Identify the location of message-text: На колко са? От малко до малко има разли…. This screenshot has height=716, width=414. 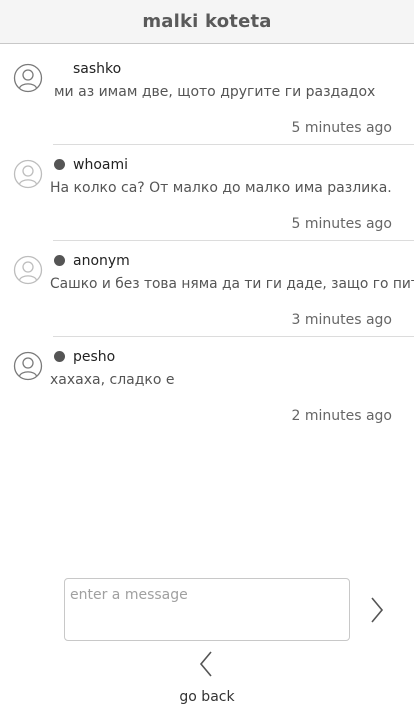
(221, 188).